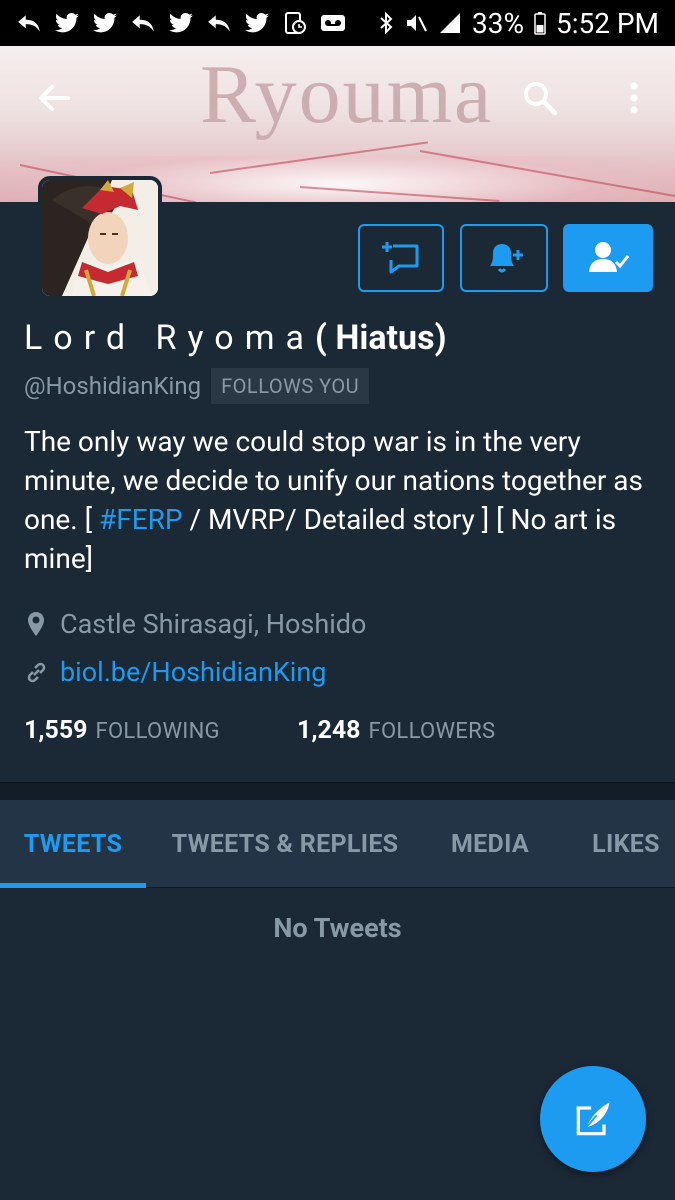 This screenshot has width=675, height=1200. Describe the element at coordinates (170, 338) in the screenshot. I see `display-name: Lord Ryoma` at that location.